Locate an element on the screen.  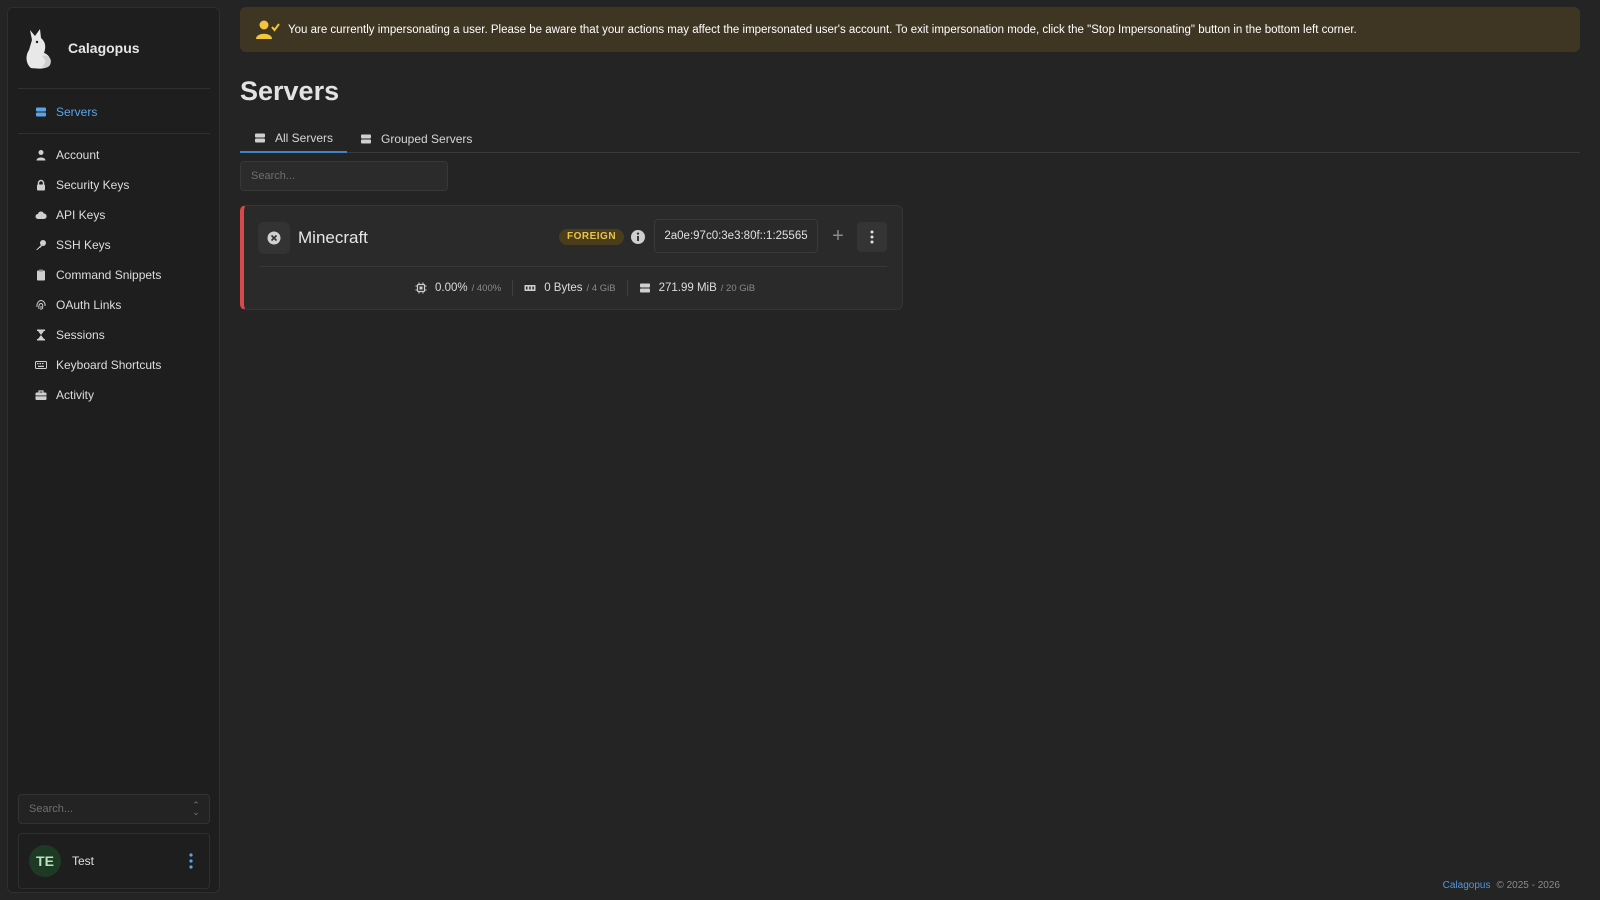
sidebar-item-label: Keyboard Shortcuts is located at coordinates (109, 365).